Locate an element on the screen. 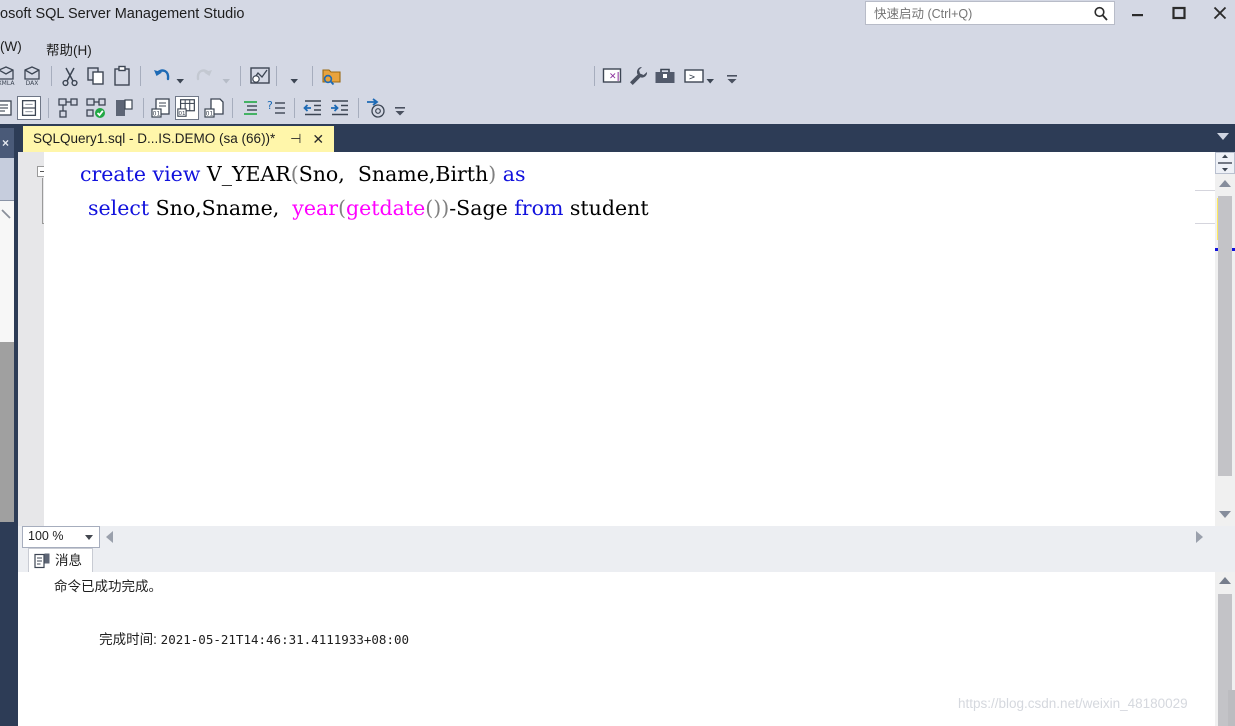 This screenshot has height=726, width=1235. close-button is located at coordinates (1218, 13).